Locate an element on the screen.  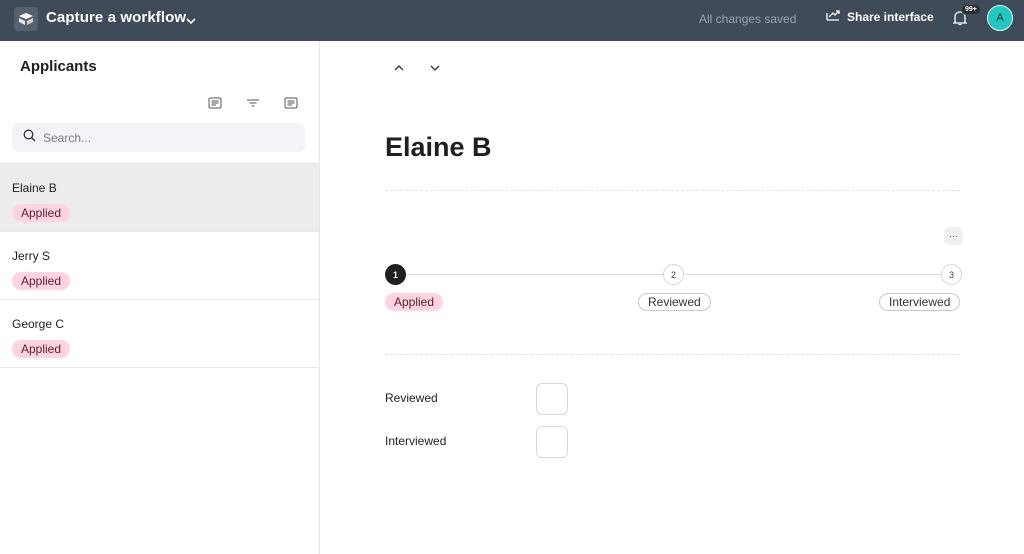
status-step-label-reviewed: Reviewed is located at coordinates (674, 302).